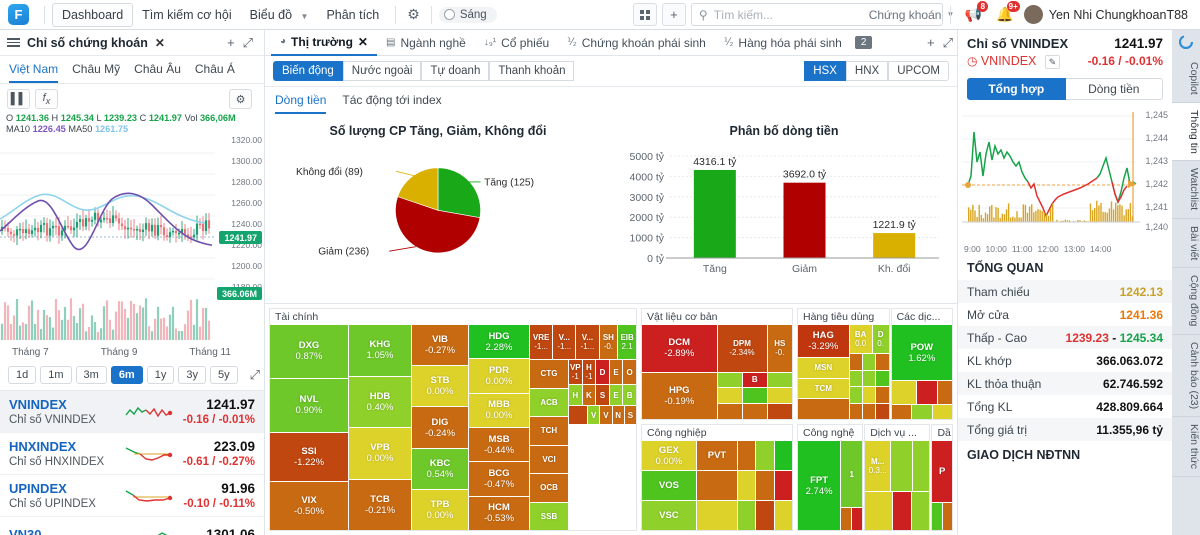 This screenshot has height=535, width=1200. What do you see at coordinates (1186, 376) in the screenshot?
I see `rail-item-canh-bao: Cảnh báo (23)` at bounding box center [1186, 376].